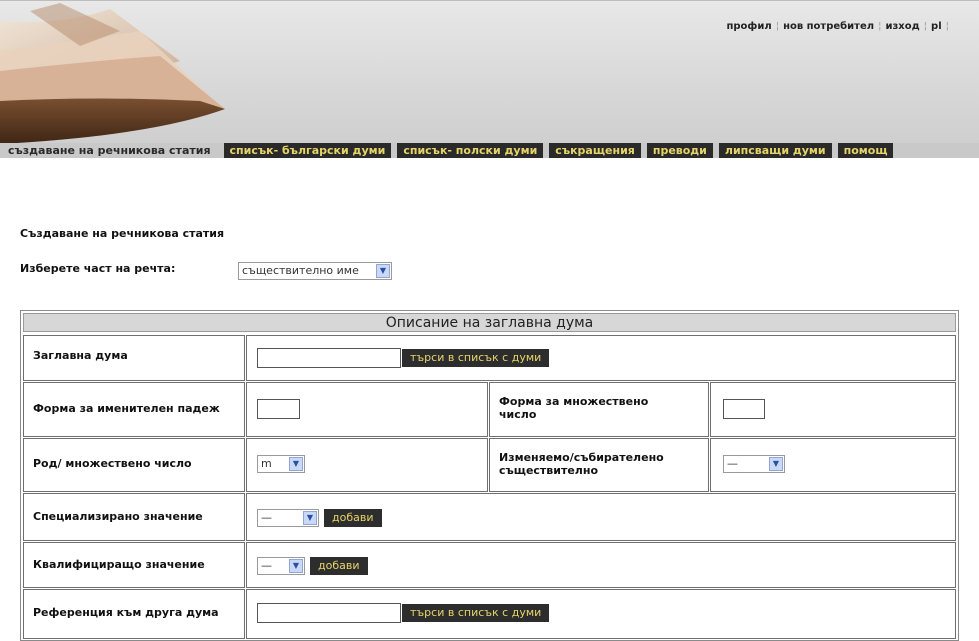  What do you see at coordinates (732, 463) in the screenshot?
I see `collective-value: —` at bounding box center [732, 463].